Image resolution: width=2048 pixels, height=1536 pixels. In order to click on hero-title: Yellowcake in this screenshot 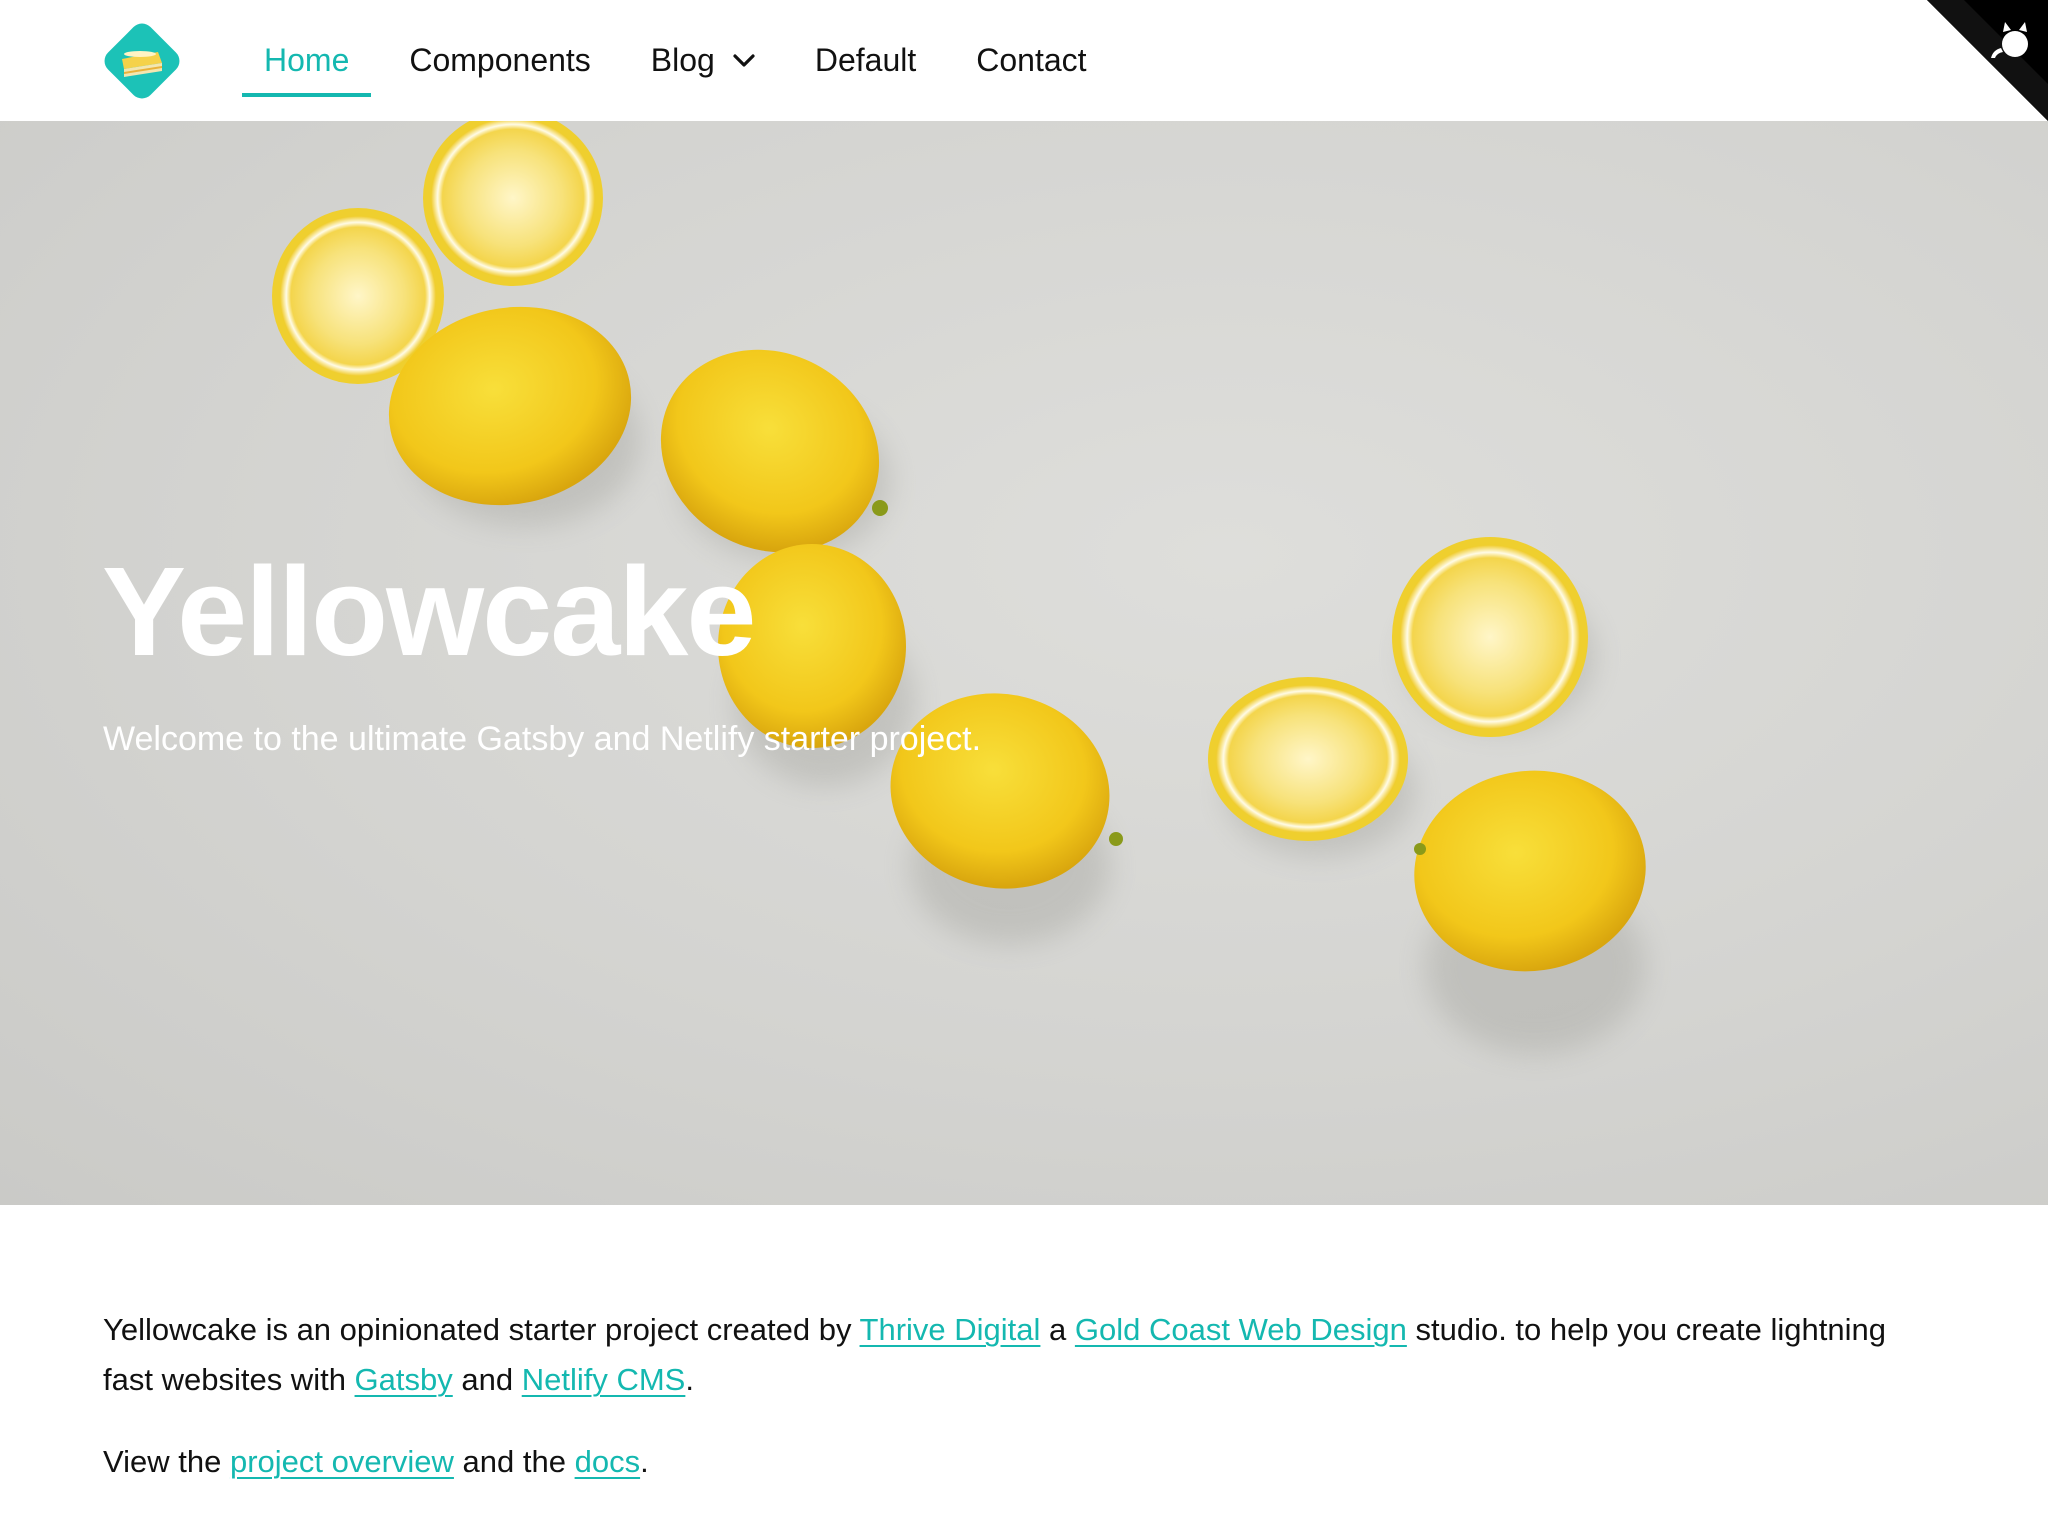, I will do `click(429, 611)`.